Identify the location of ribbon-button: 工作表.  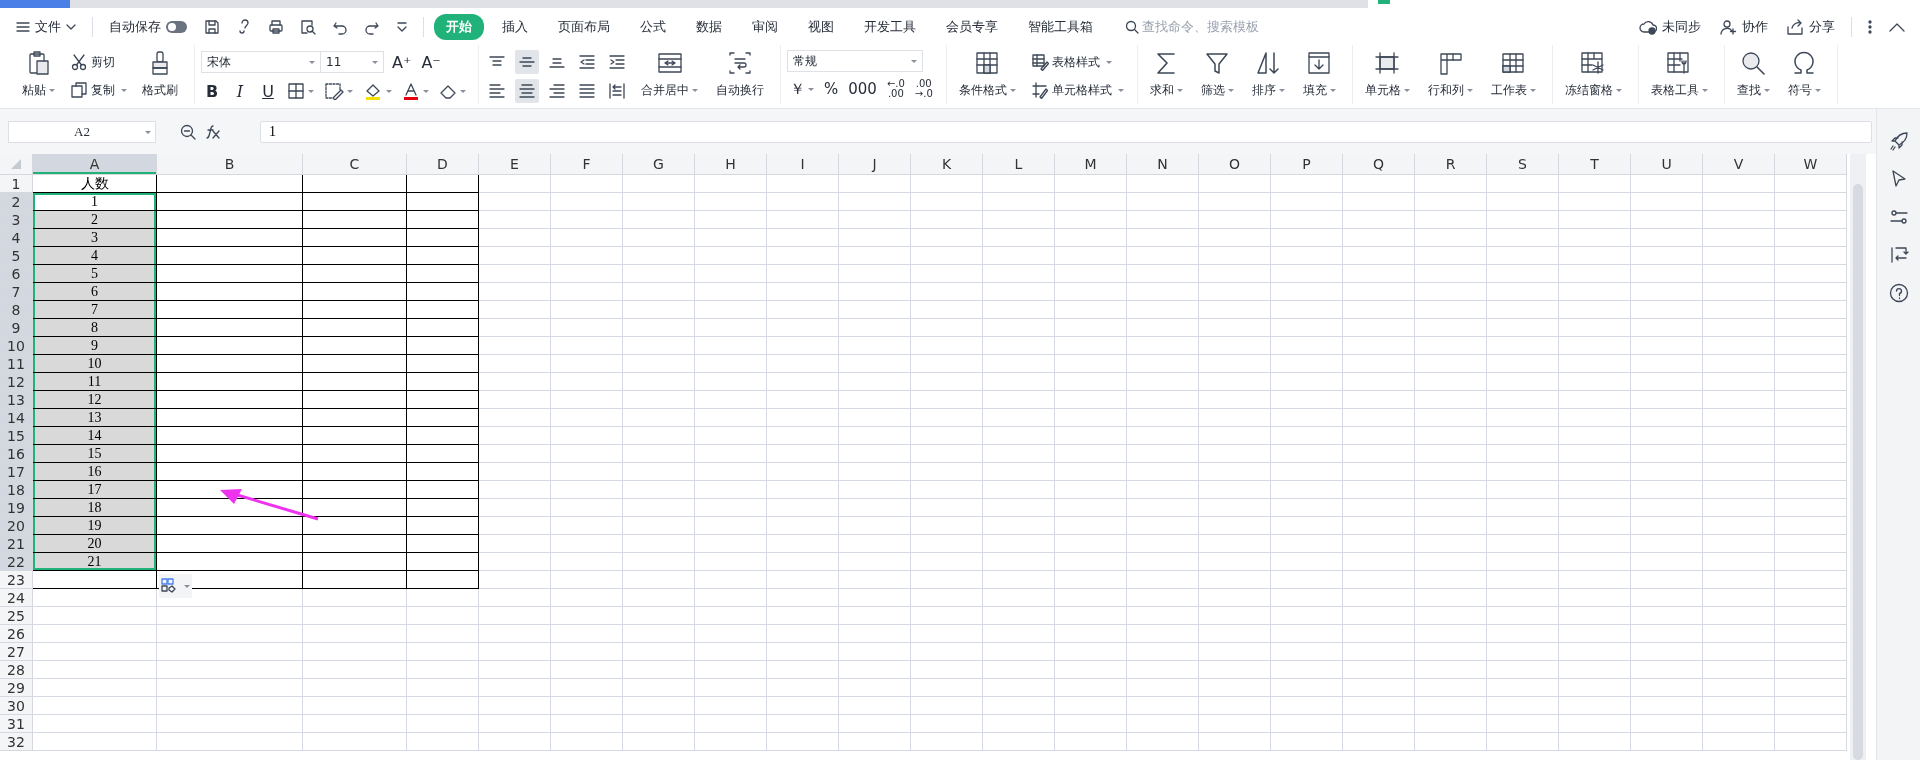
(1513, 74).